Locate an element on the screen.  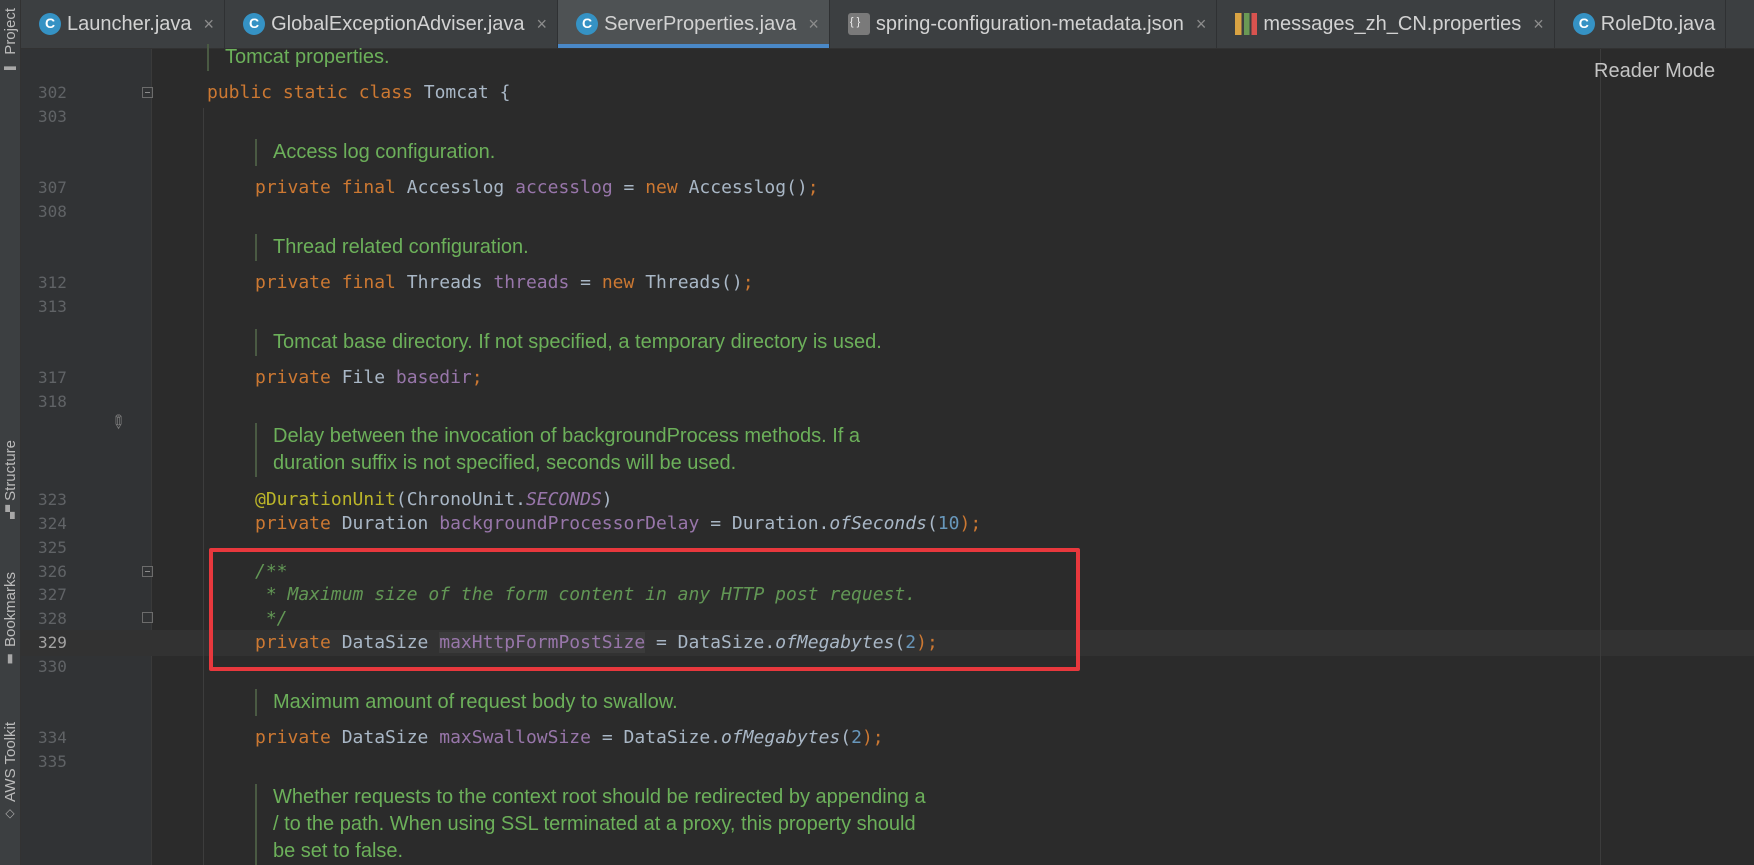
line-number: 308 is located at coordinates (52, 211).